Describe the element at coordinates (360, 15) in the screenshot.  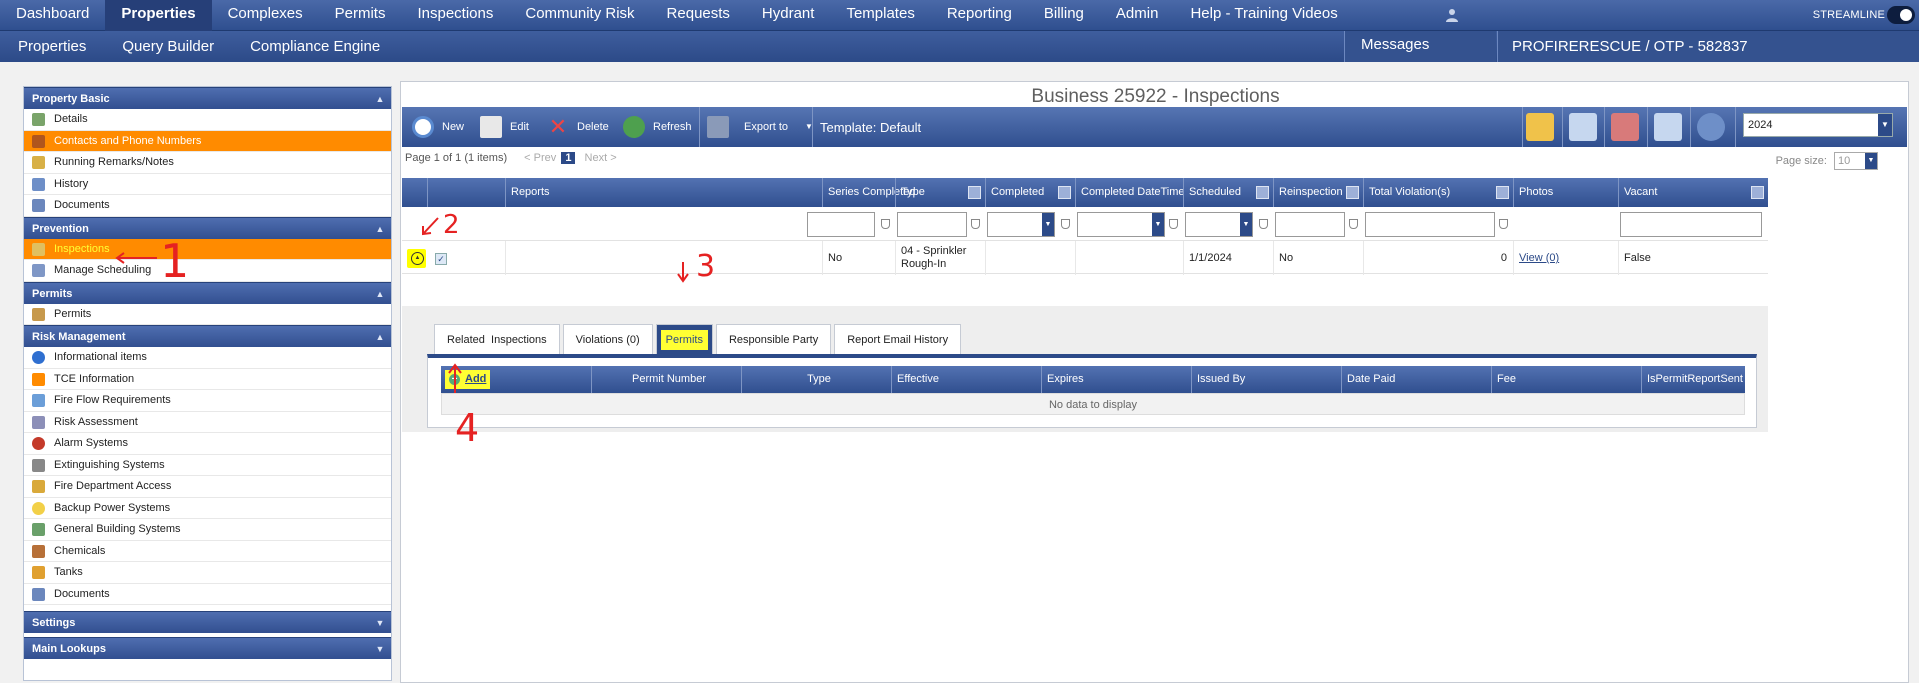
I see `nav-permits: Permits` at that location.